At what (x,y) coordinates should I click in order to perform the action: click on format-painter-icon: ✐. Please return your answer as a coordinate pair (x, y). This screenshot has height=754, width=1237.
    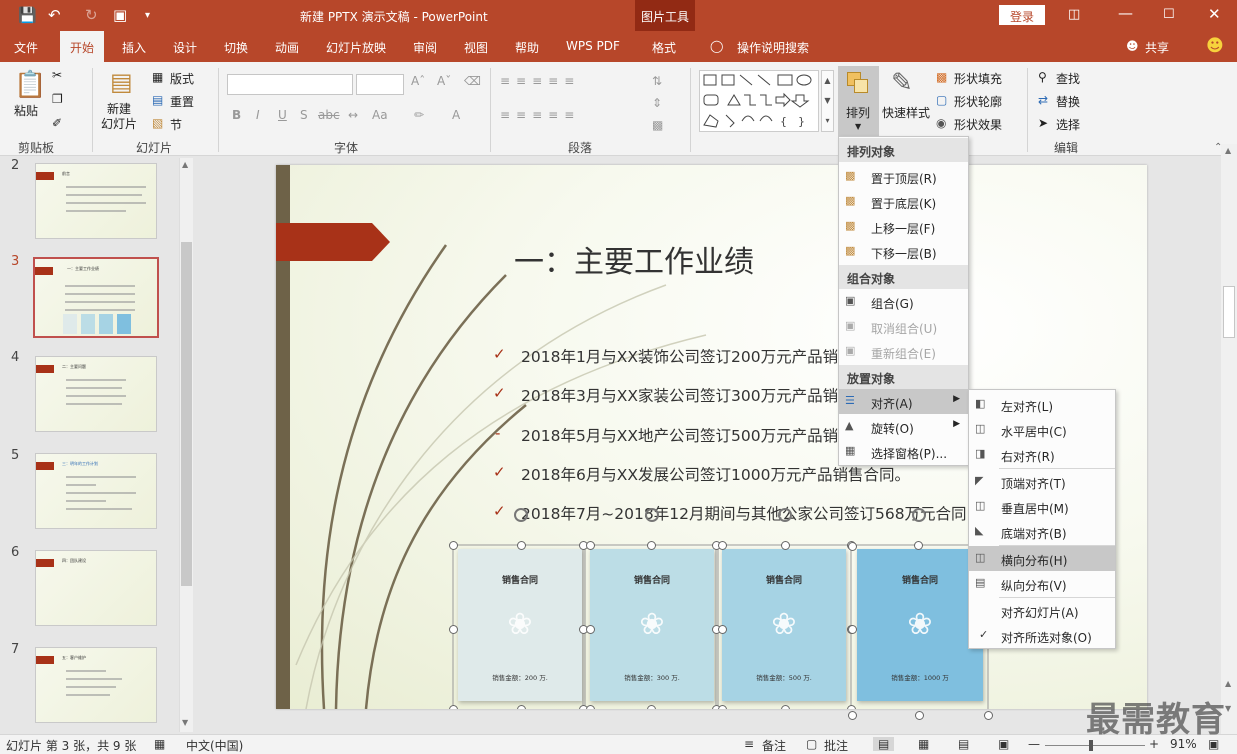
    Looking at the image, I should click on (57, 123).